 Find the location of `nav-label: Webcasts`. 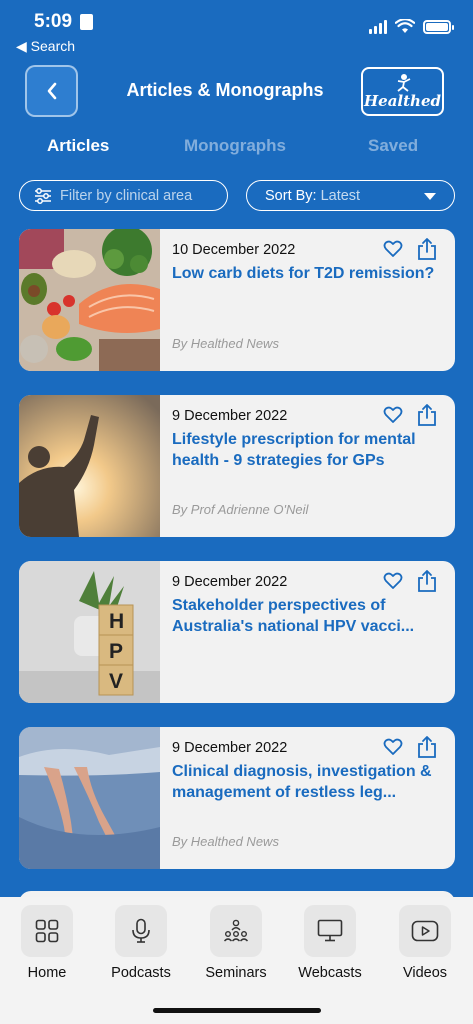

nav-label: Webcasts is located at coordinates (330, 973).